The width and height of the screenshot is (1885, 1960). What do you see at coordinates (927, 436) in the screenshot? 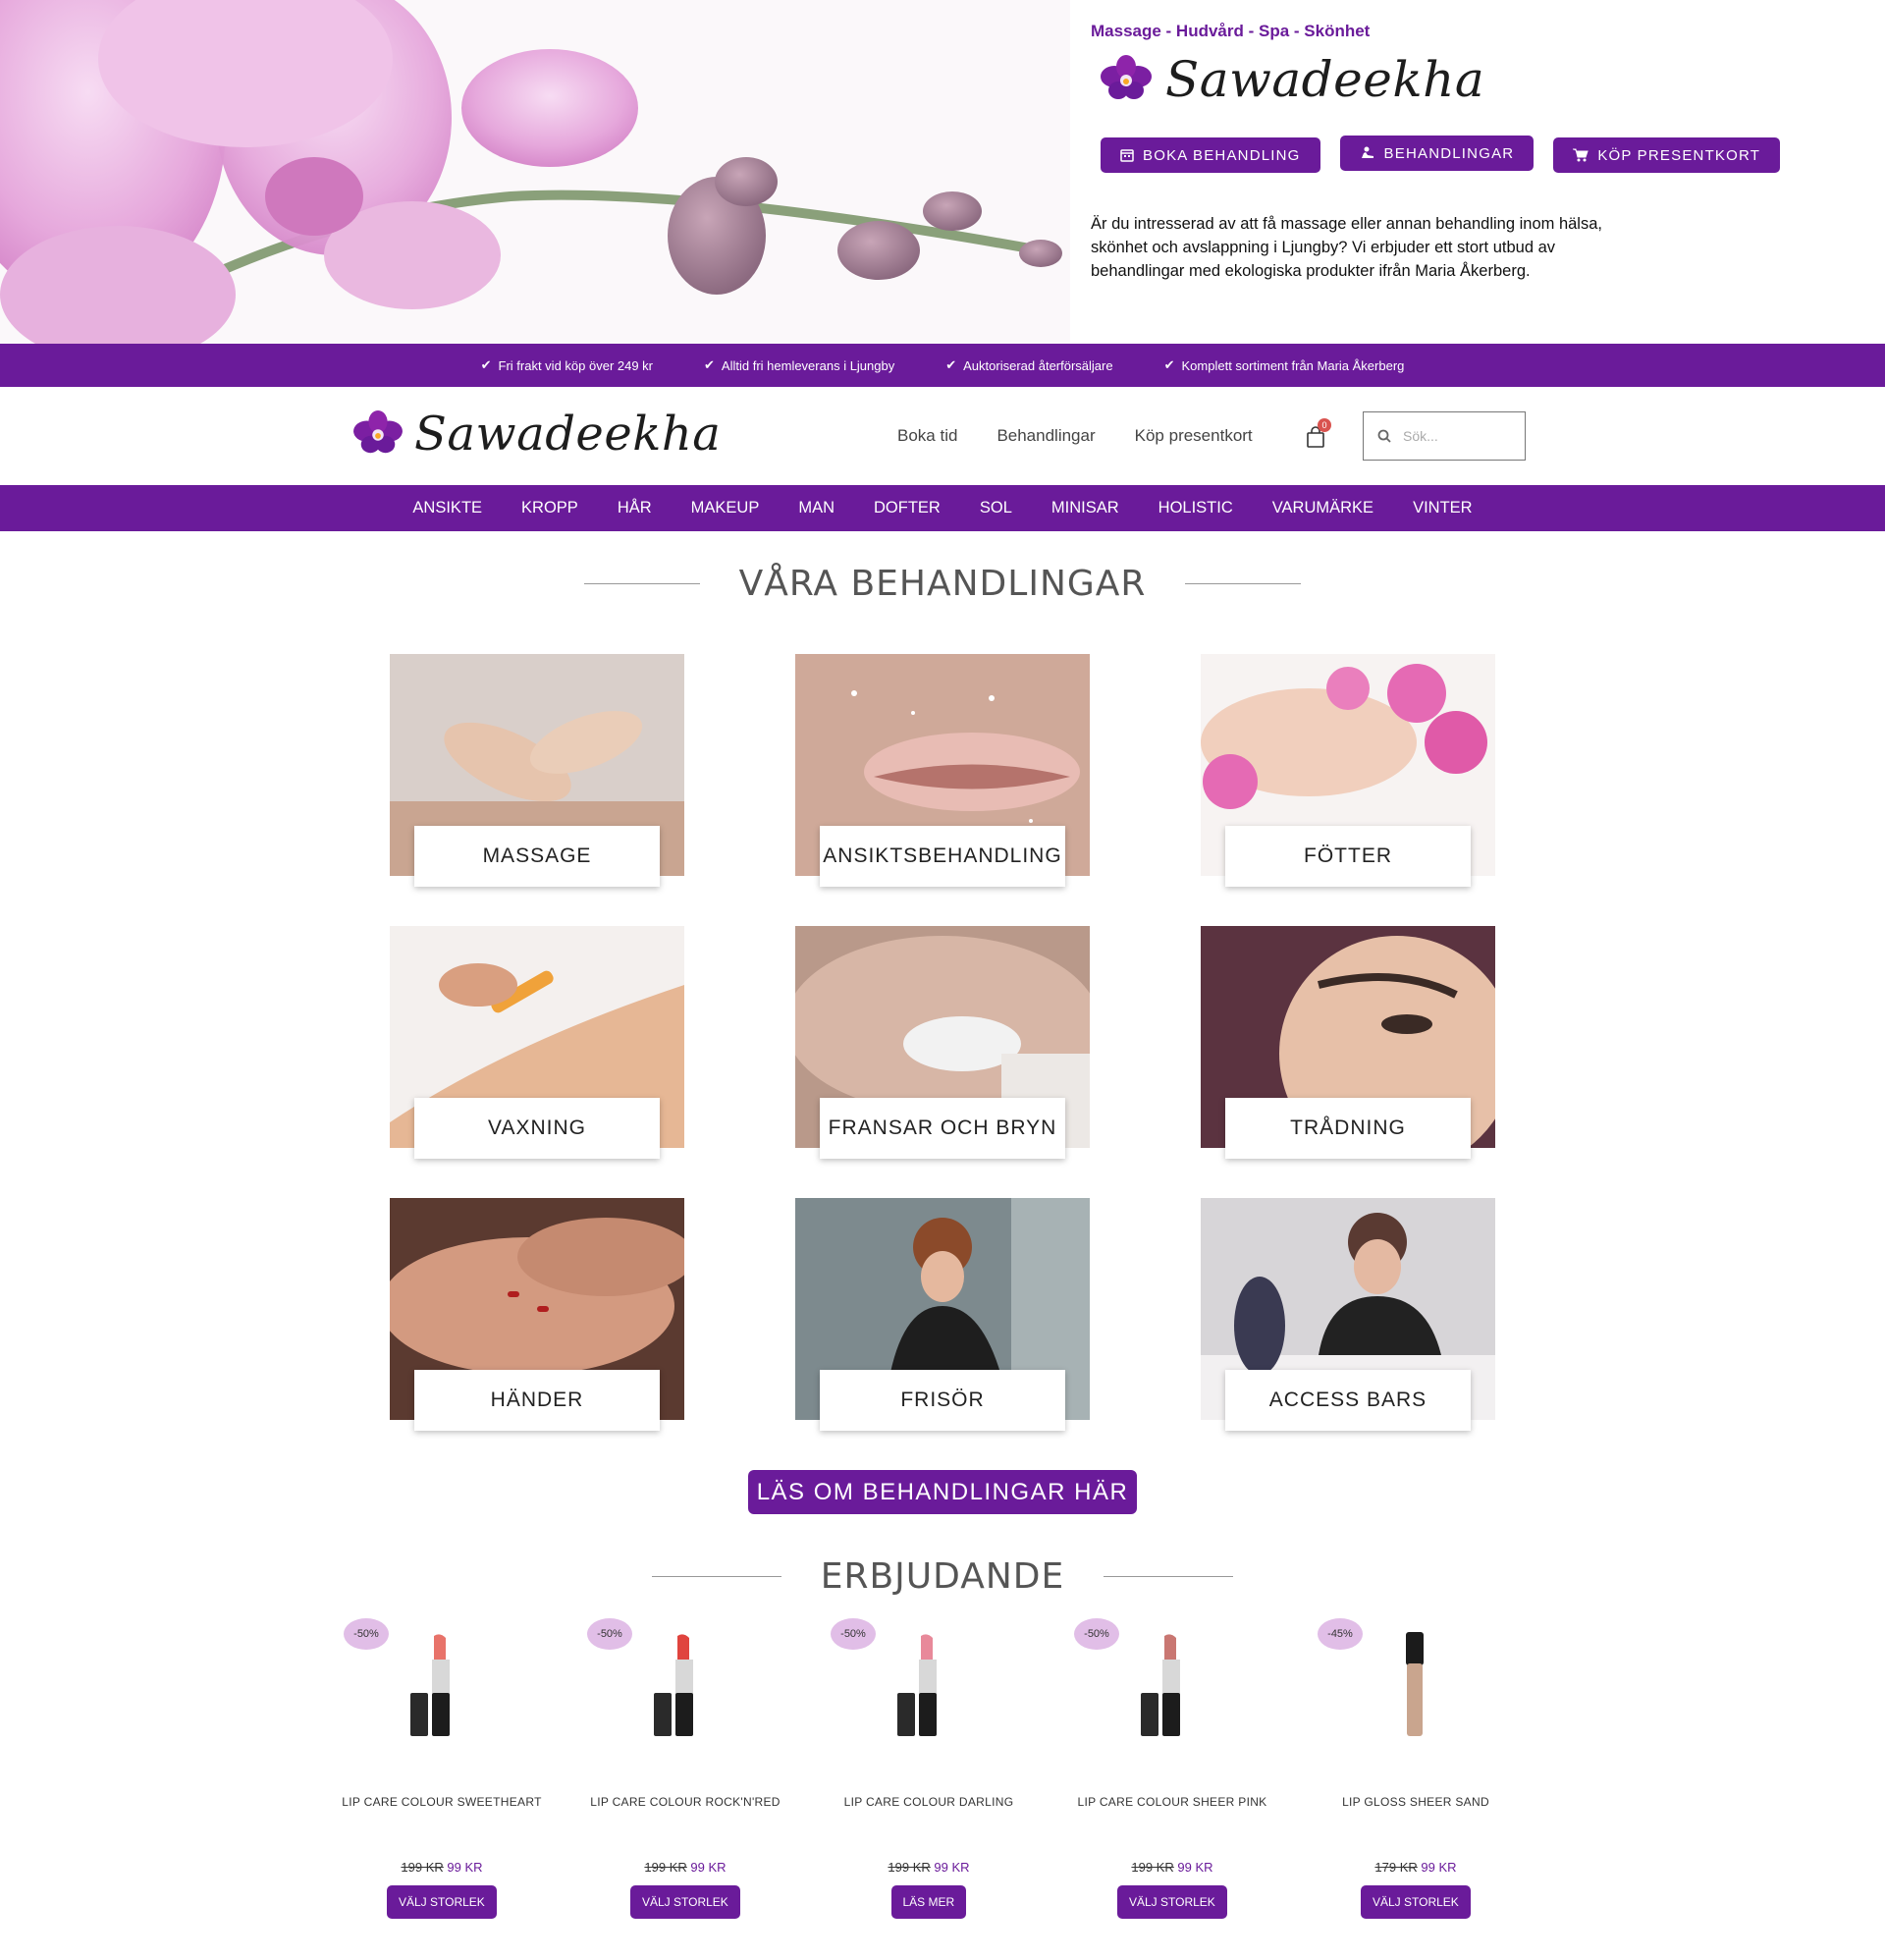
I see `nav-book-time: Boka tid` at bounding box center [927, 436].